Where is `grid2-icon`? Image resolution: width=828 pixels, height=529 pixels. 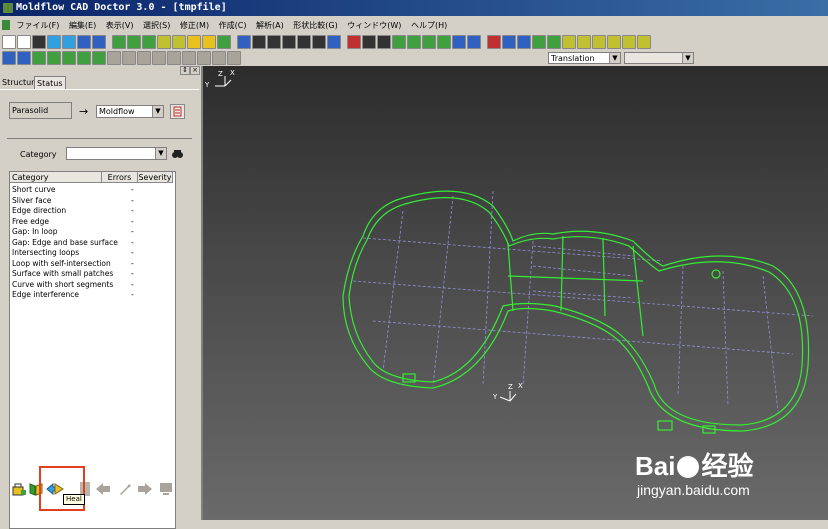
grid2-icon is located at coordinates (554, 42).